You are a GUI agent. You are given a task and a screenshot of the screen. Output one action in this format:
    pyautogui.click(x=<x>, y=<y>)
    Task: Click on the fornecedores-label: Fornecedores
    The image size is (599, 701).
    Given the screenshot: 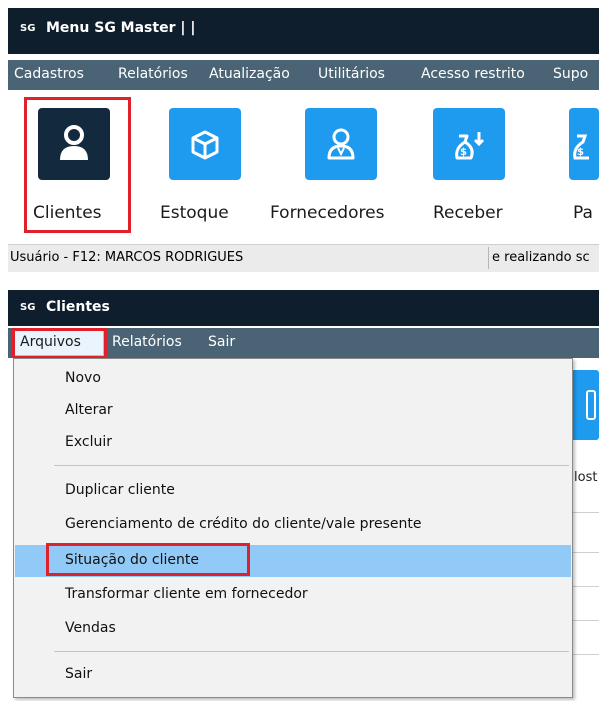 What is the action you would take?
    pyautogui.click(x=327, y=213)
    